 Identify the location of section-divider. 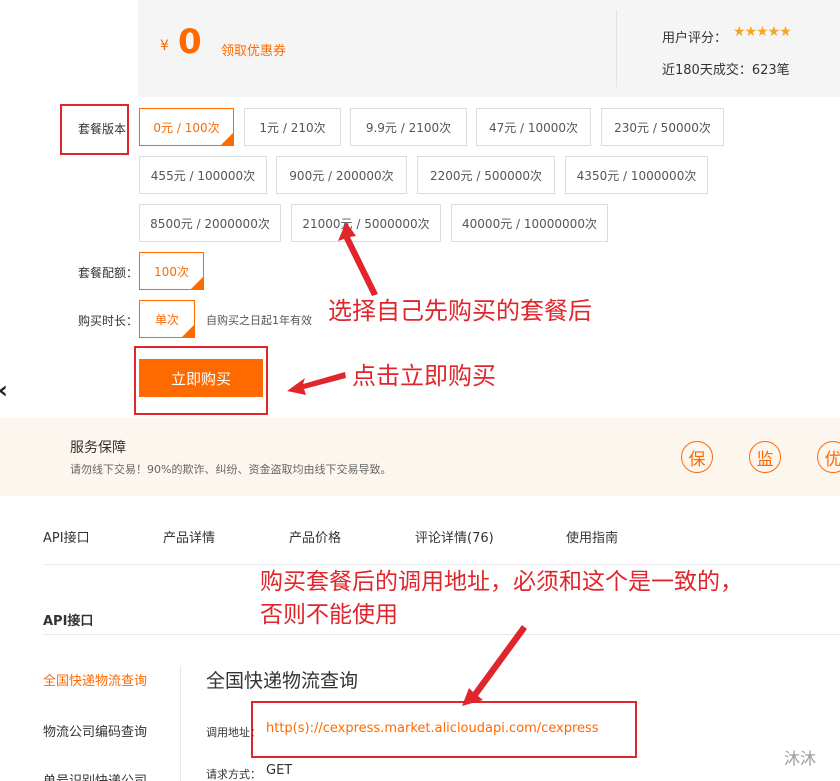
(441, 634).